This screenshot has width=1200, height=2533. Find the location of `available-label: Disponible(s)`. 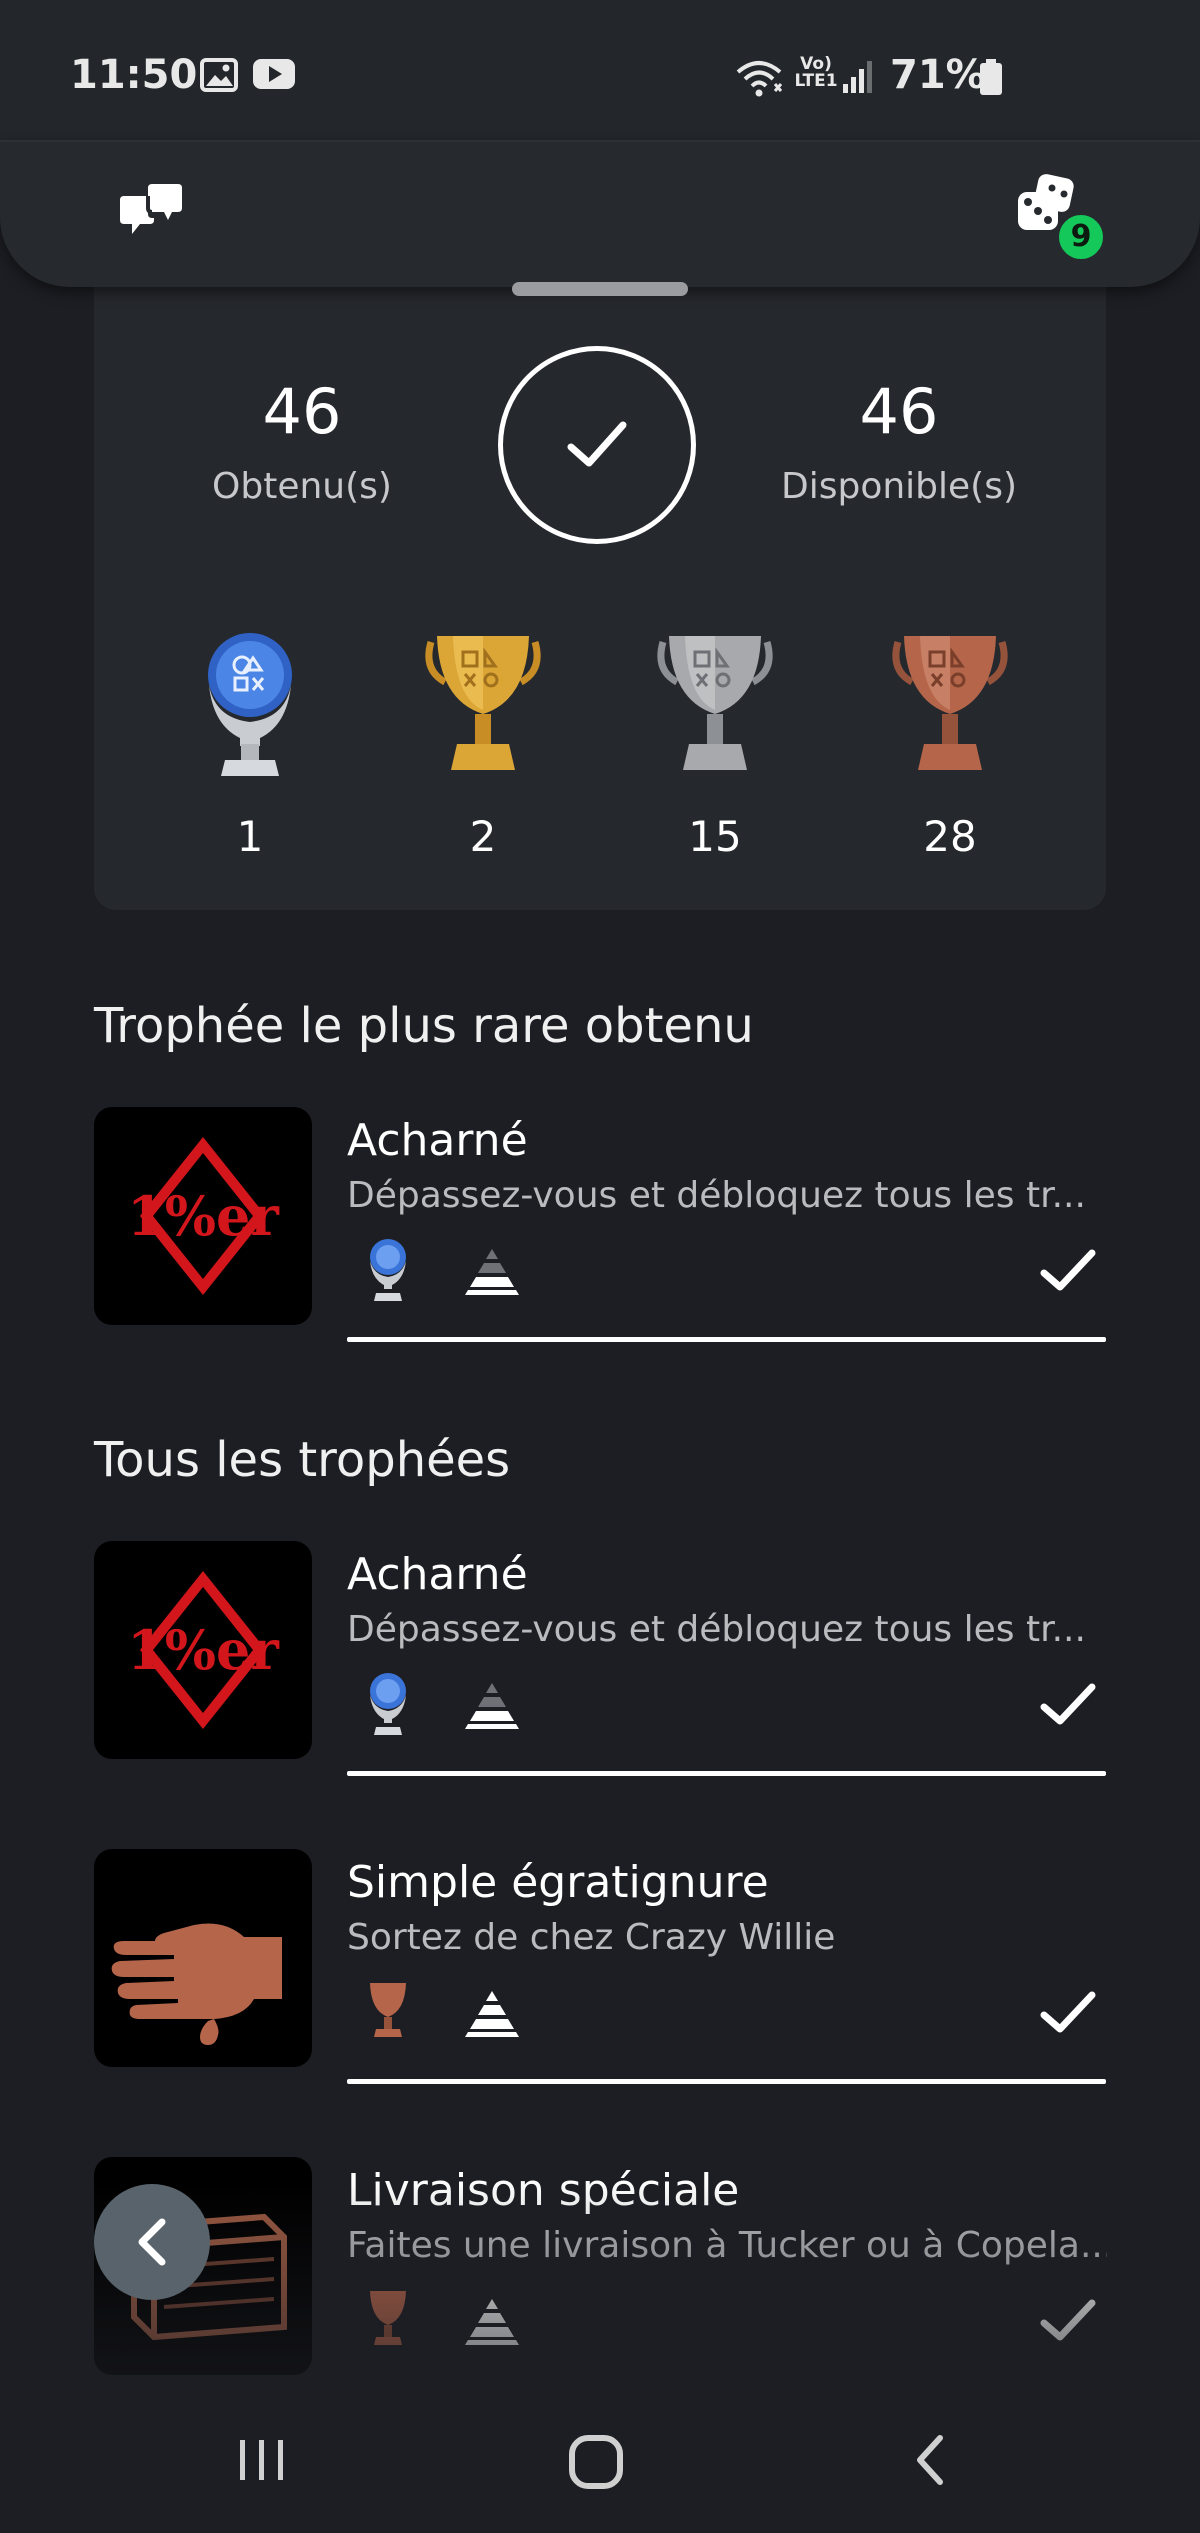

available-label: Disponible(s) is located at coordinates (899, 486).